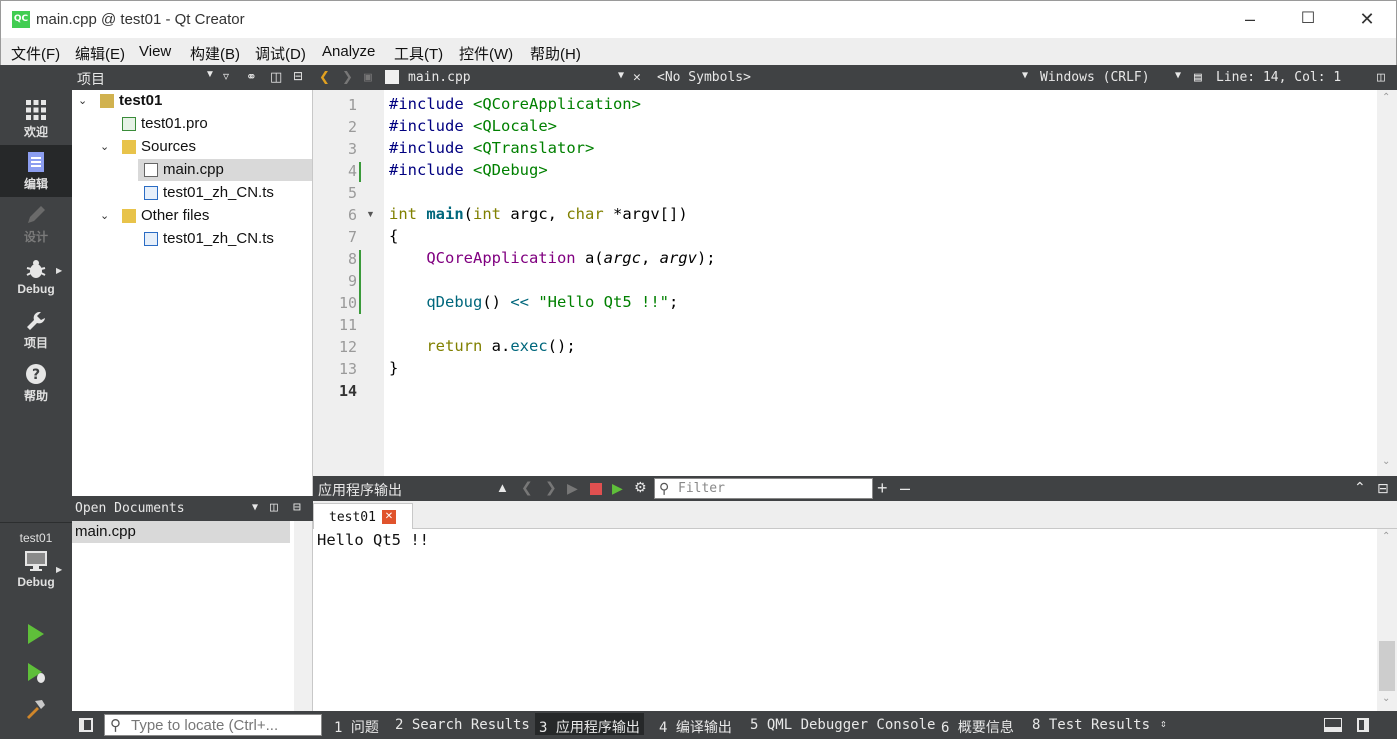  What do you see at coordinates (151, 170) in the screenshot?
I see `cpp-file-icon` at bounding box center [151, 170].